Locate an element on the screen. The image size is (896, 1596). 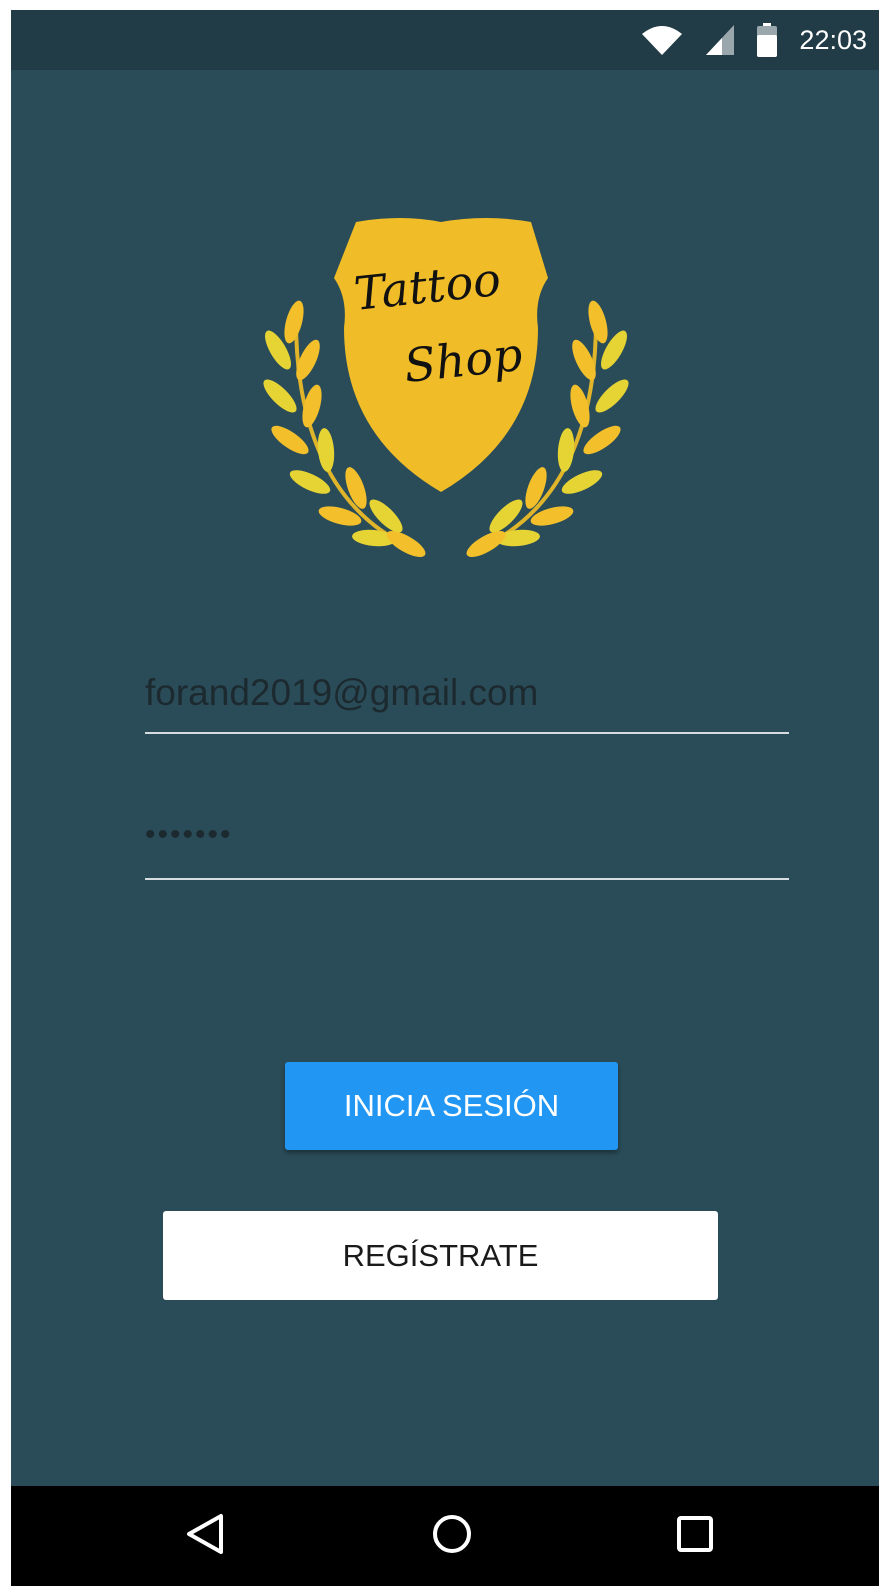
email-field: forand2019@gmail.com is located at coordinates (467, 703).